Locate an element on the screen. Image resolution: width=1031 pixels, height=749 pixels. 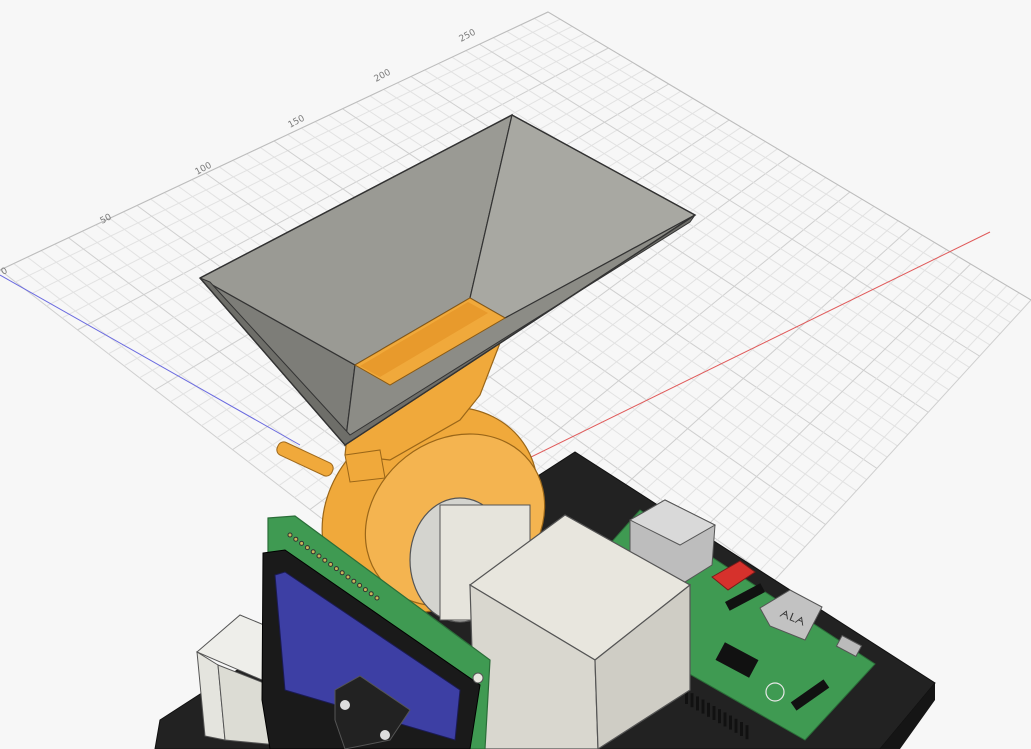
lcd-mount-hole is located at coordinates (478, 678).